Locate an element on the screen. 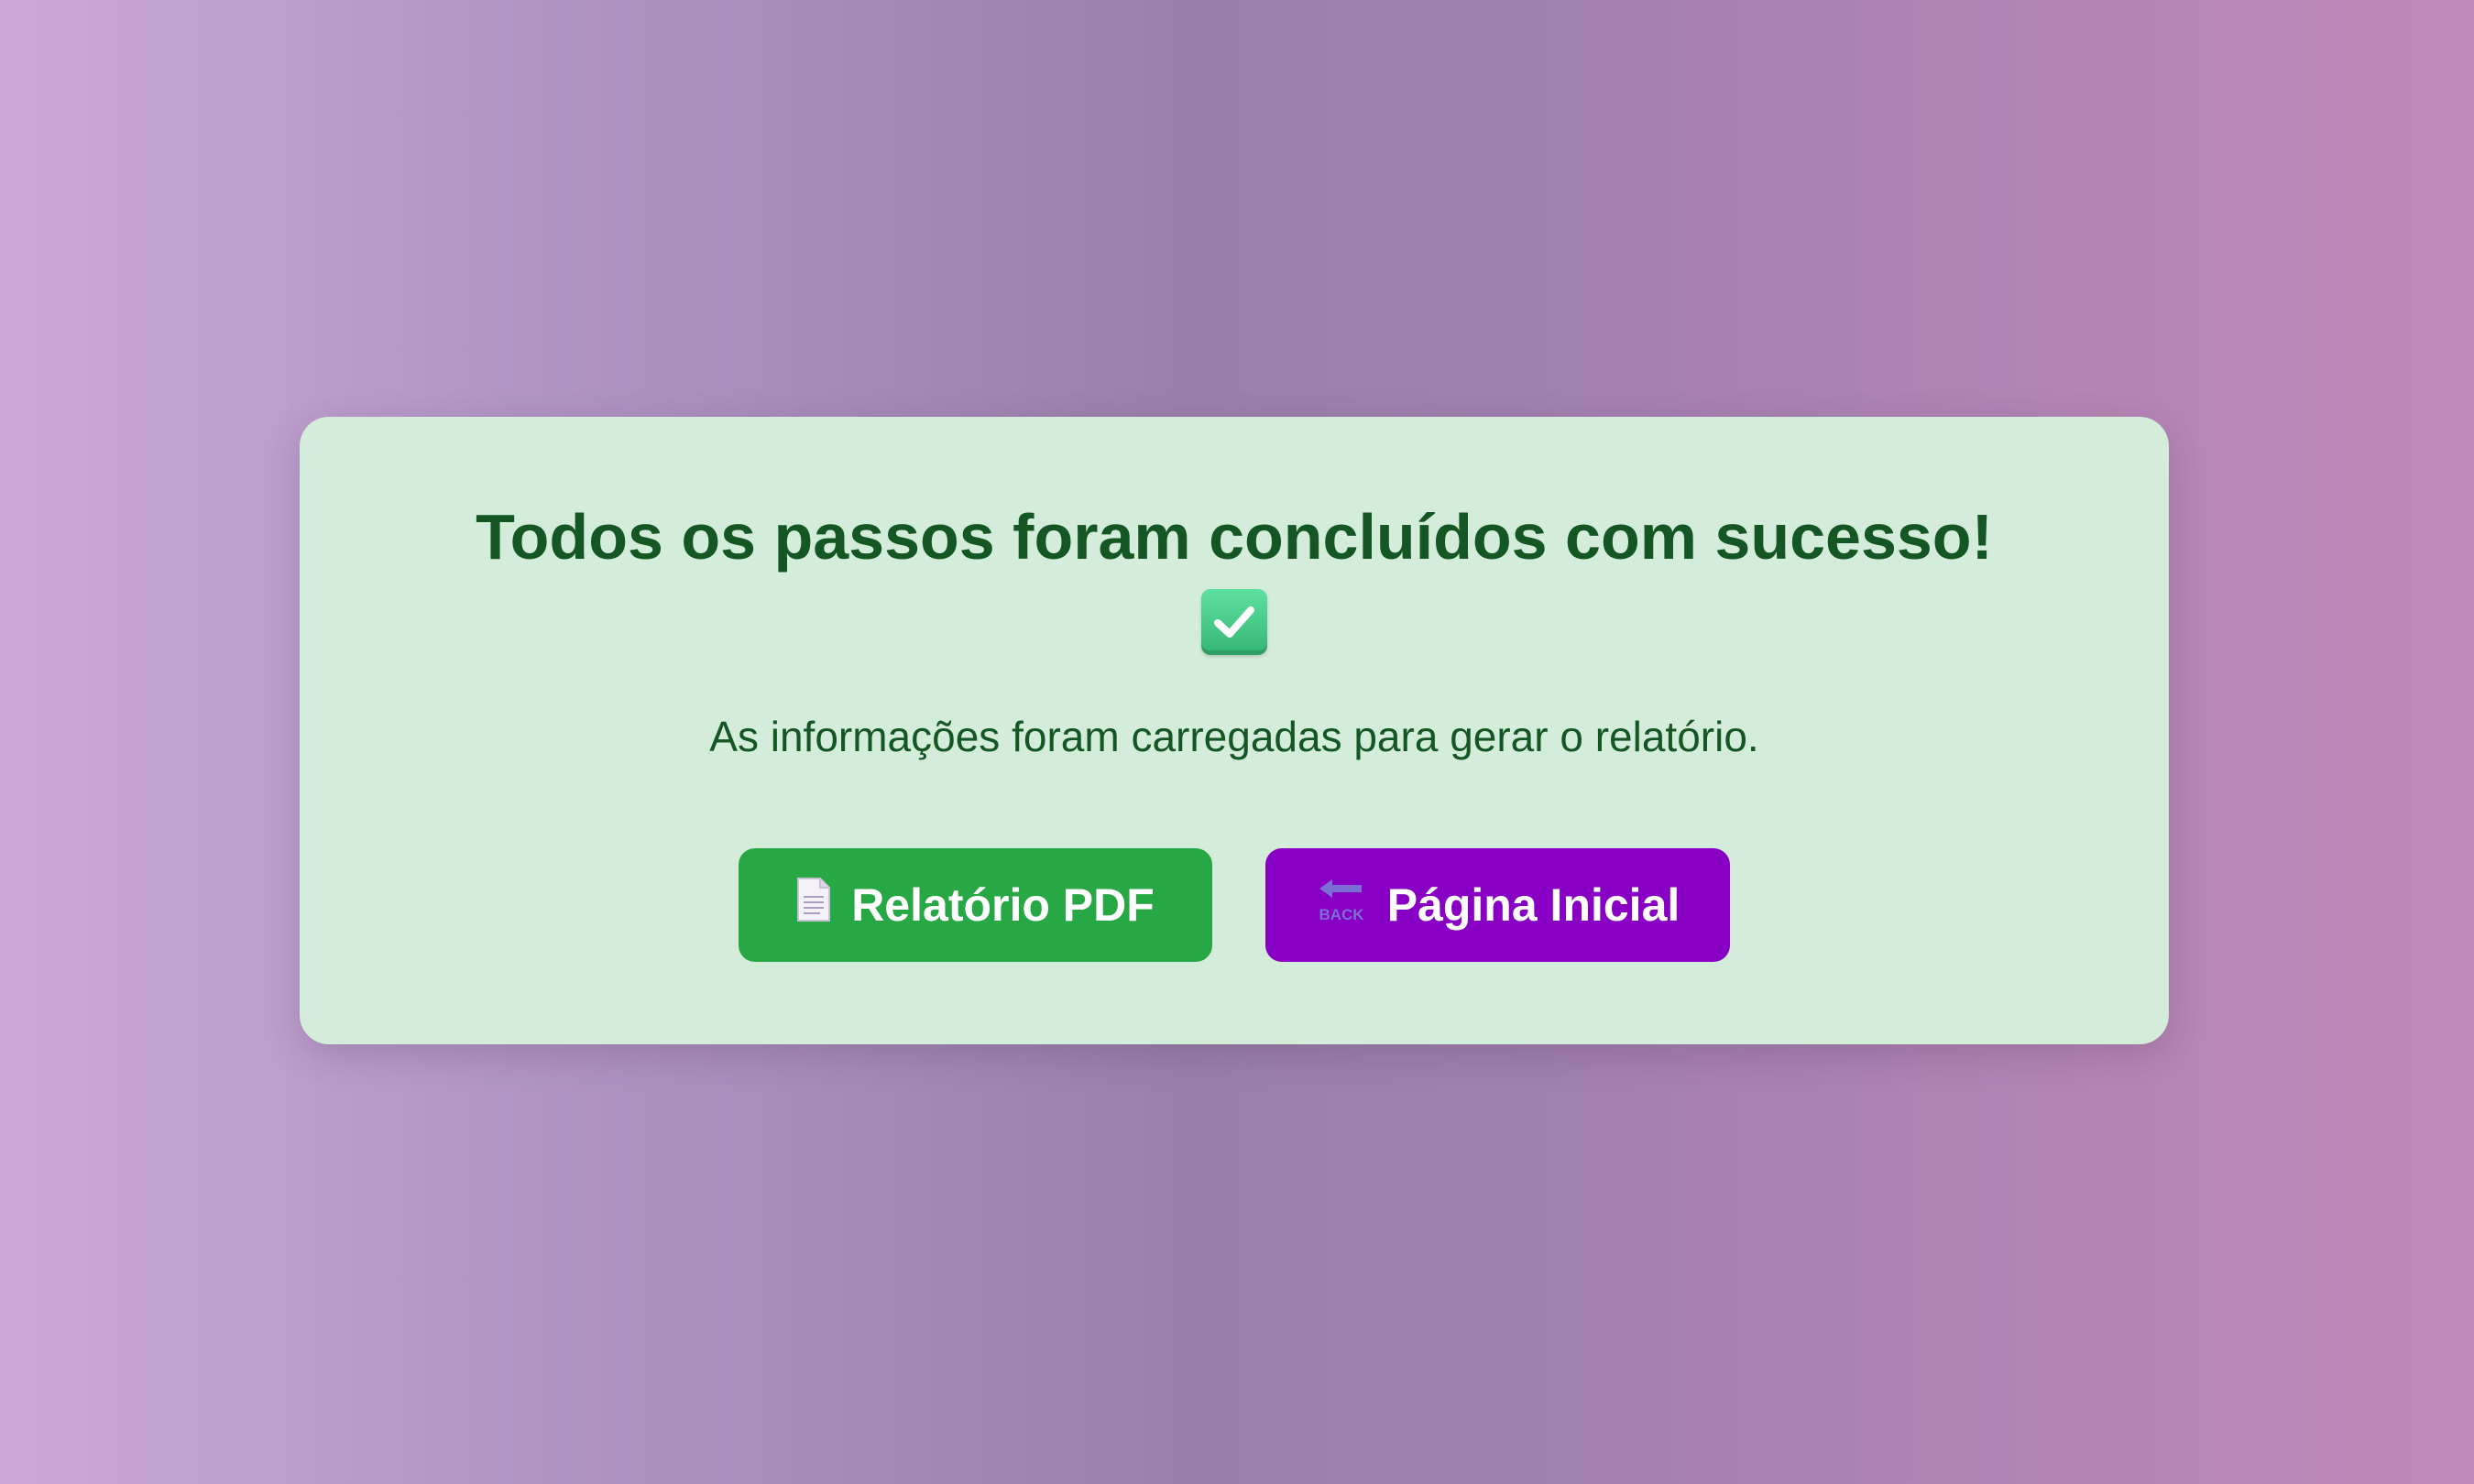 Image resolution: width=2474 pixels, height=1484 pixels. home-page-button: BACK Página Inicial is located at coordinates (1497, 905).